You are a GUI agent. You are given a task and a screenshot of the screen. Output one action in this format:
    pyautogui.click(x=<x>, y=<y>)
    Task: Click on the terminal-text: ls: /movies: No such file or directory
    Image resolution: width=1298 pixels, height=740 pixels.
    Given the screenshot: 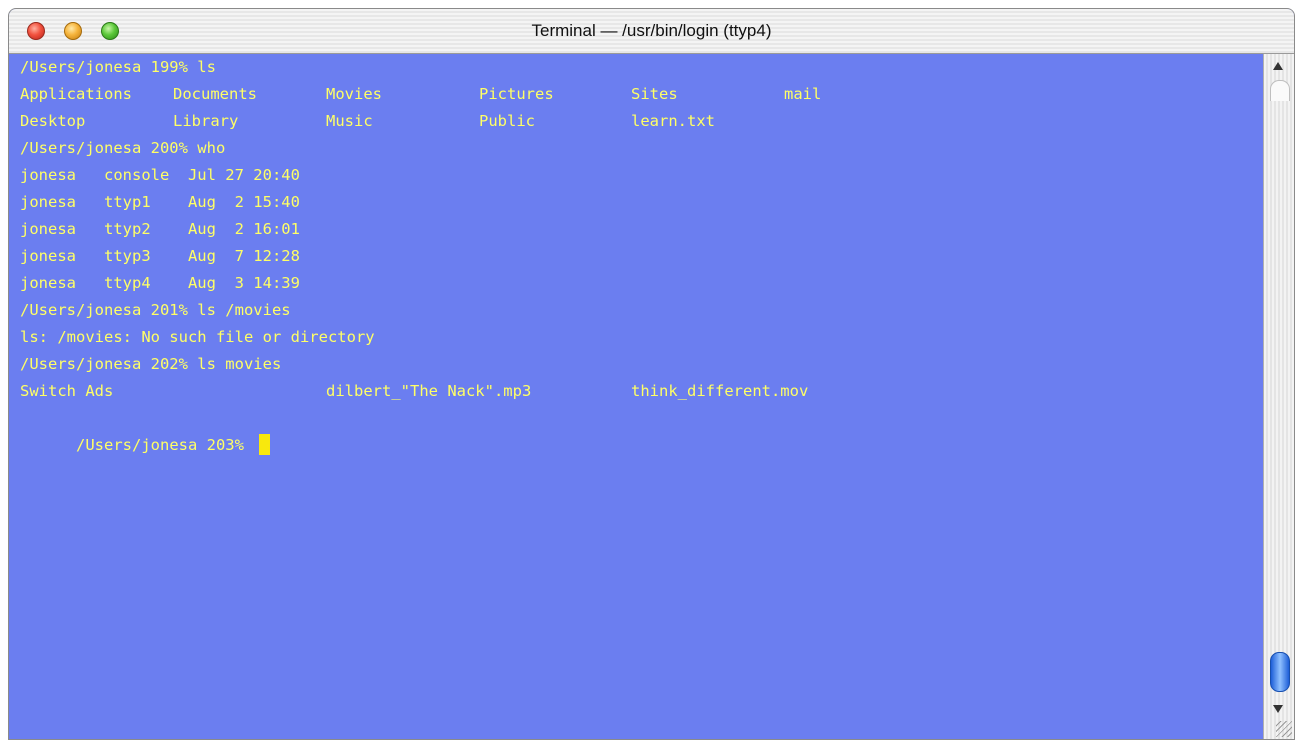 What is the action you would take?
    pyautogui.click(x=197, y=337)
    